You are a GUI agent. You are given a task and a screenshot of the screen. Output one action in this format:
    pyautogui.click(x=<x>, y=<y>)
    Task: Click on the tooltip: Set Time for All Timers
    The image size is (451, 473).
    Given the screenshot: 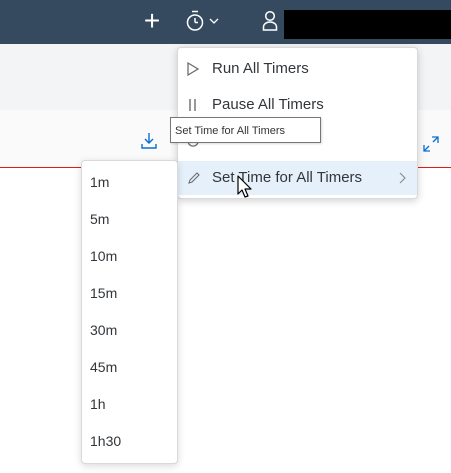 What is the action you would take?
    pyautogui.click(x=245, y=130)
    